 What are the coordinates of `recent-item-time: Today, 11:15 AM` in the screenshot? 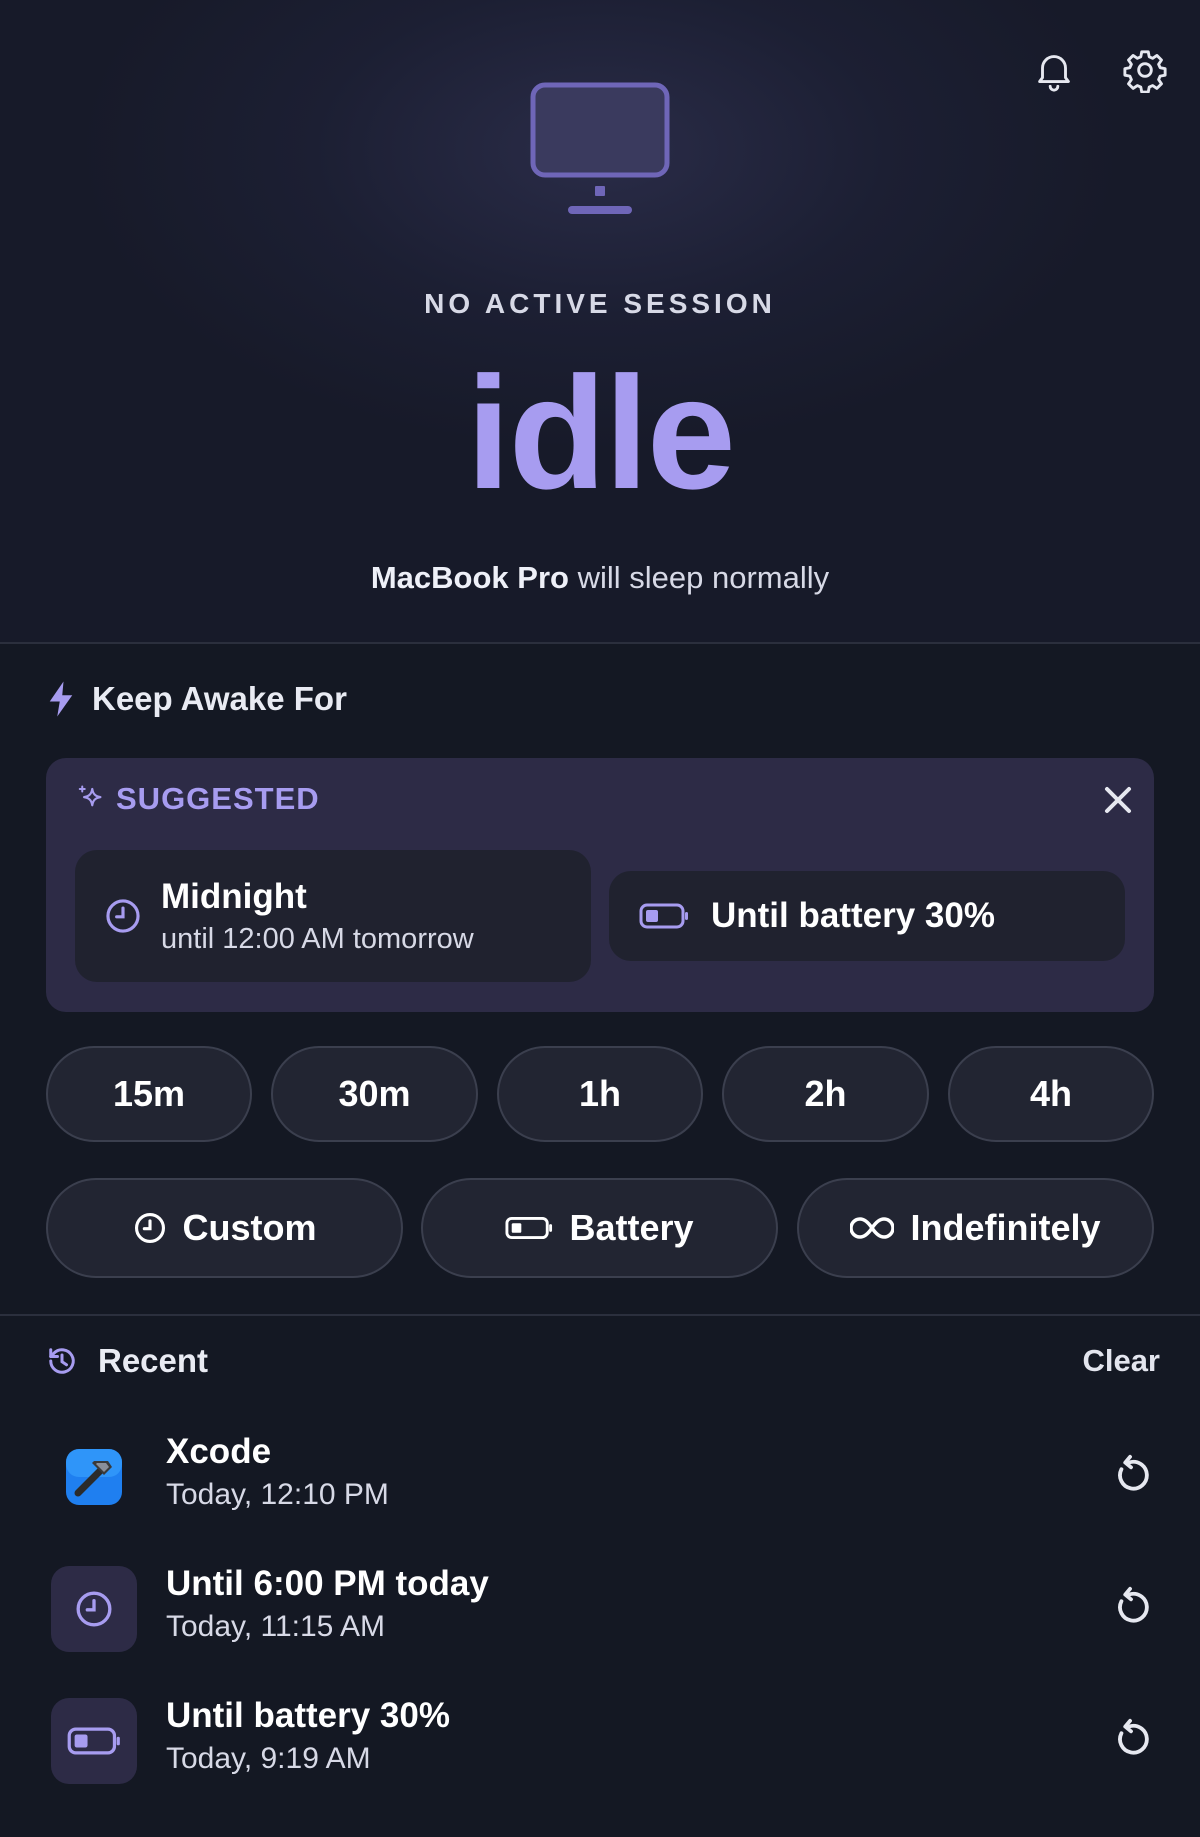 It's located at (276, 1626).